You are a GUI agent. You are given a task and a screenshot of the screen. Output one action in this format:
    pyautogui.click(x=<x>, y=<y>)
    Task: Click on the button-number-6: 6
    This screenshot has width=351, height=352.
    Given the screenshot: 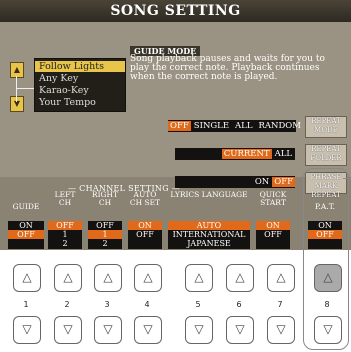 What is the action you would take?
    pyautogui.click(x=239, y=304)
    